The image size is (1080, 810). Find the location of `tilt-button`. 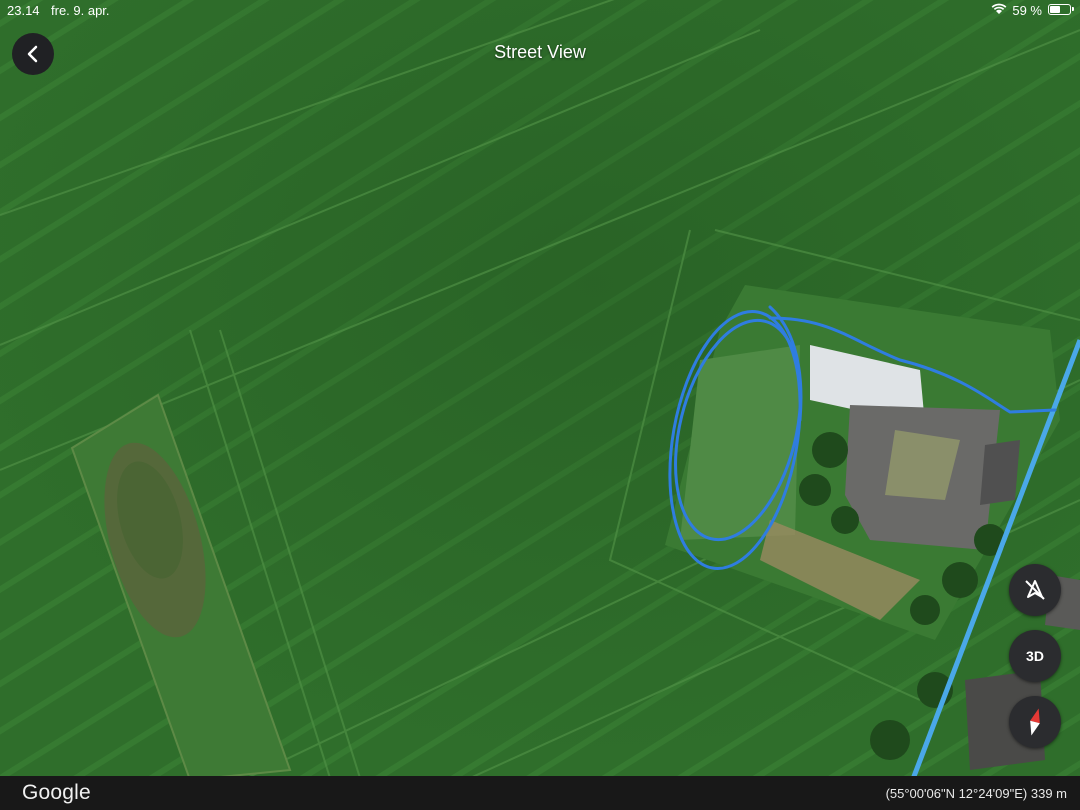

tilt-button is located at coordinates (1035, 590).